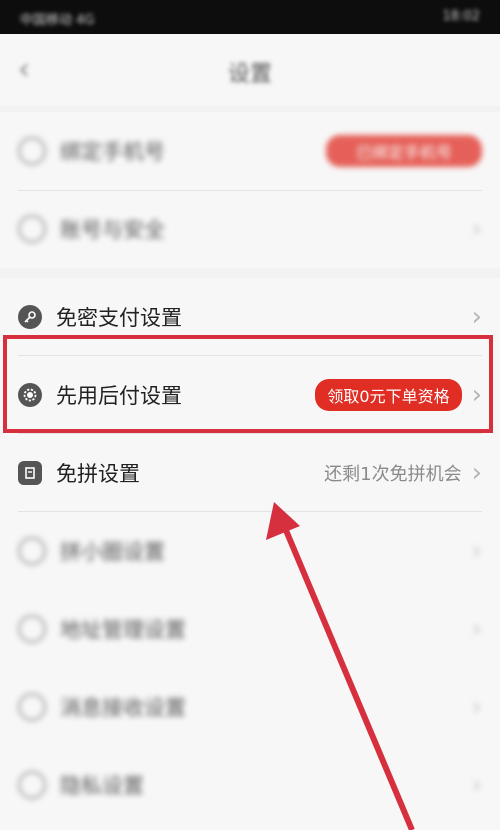  What do you see at coordinates (32, 785) in the screenshot?
I see `lock-icon` at bounding box center [32, 785].